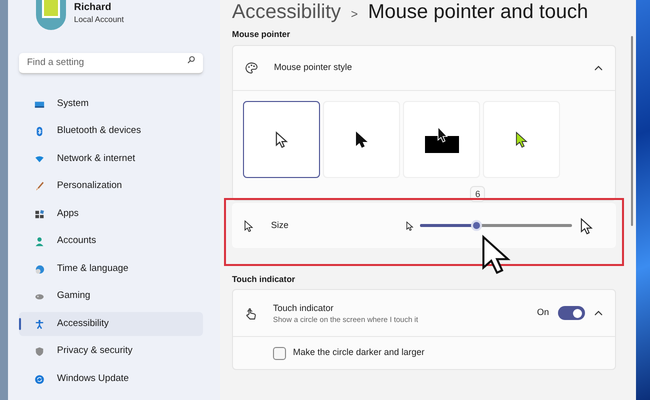 The width and height of the screenshot is (650, 400). Describe the element at coordinates (111, 296) in the screenshot. I see `nav-item: Gaming` at that location.